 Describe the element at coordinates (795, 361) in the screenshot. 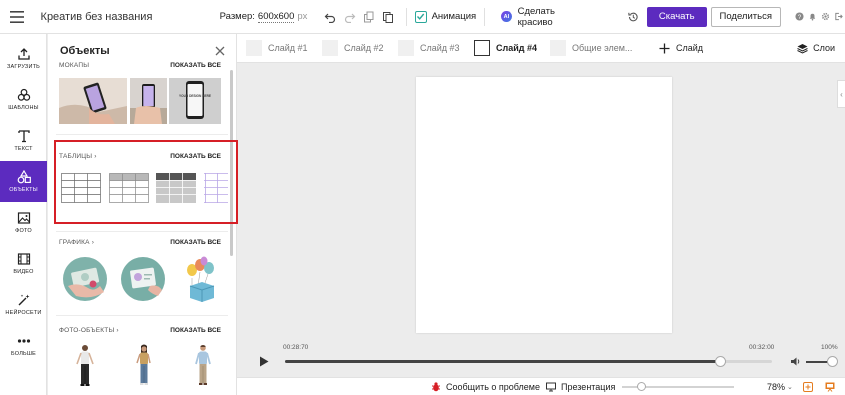

I see `volume-icon` at that location.